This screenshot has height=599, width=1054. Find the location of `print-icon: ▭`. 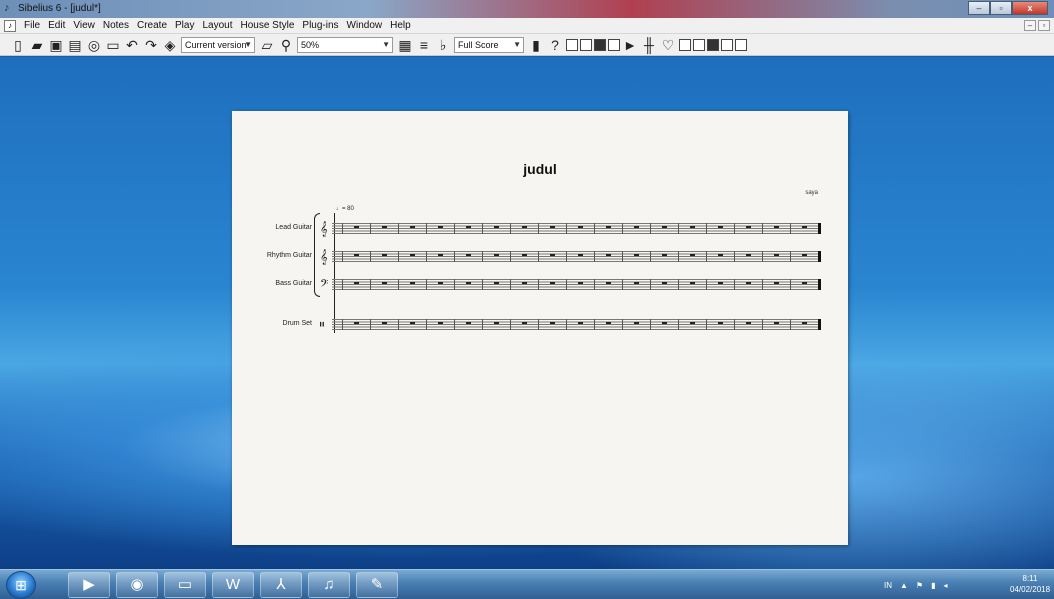

print-icon: ▭ is located at coordinates (113, 45).